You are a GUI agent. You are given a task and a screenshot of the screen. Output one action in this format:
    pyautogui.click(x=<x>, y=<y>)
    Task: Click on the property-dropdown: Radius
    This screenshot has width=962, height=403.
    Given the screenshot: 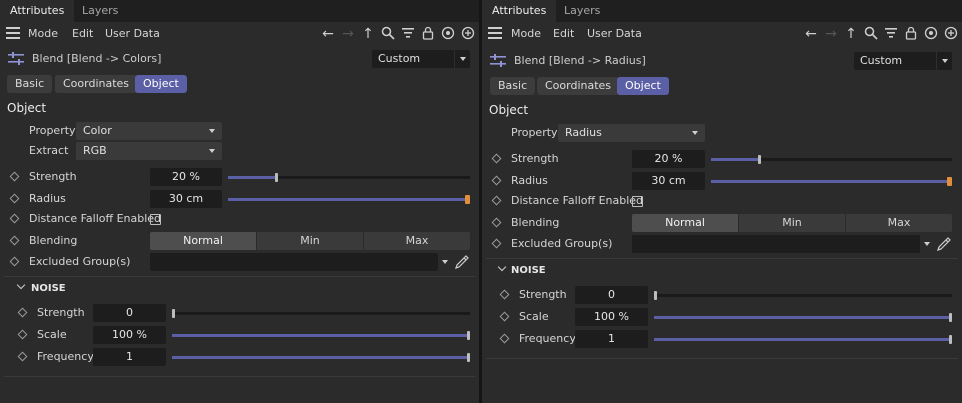 What is the action you would take?
    pyautogui.click(x=631, y=133)
    